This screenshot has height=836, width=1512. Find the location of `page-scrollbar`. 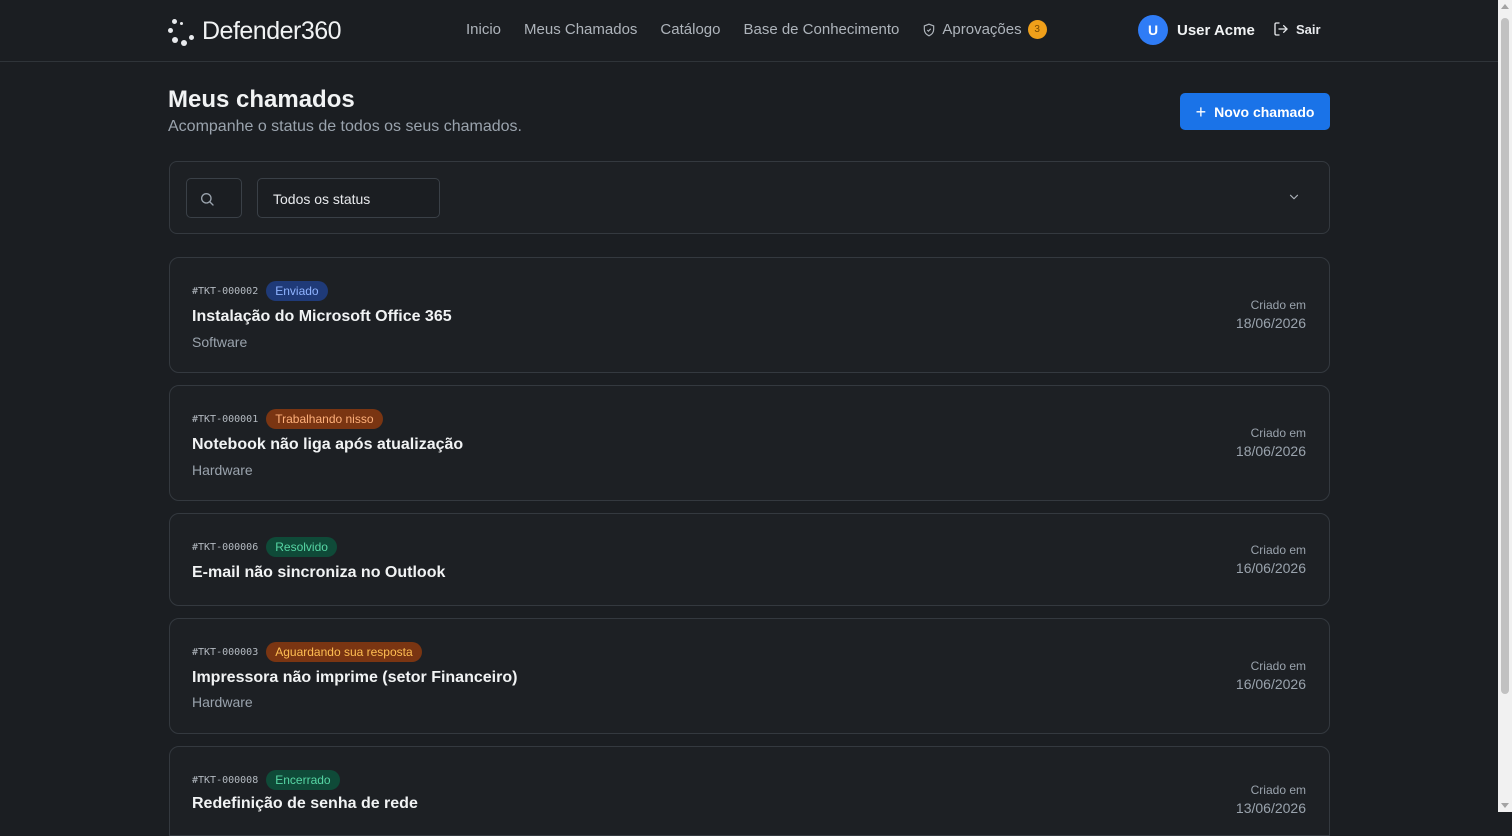

page-scrollbar is located at coordinates (1505, 406).